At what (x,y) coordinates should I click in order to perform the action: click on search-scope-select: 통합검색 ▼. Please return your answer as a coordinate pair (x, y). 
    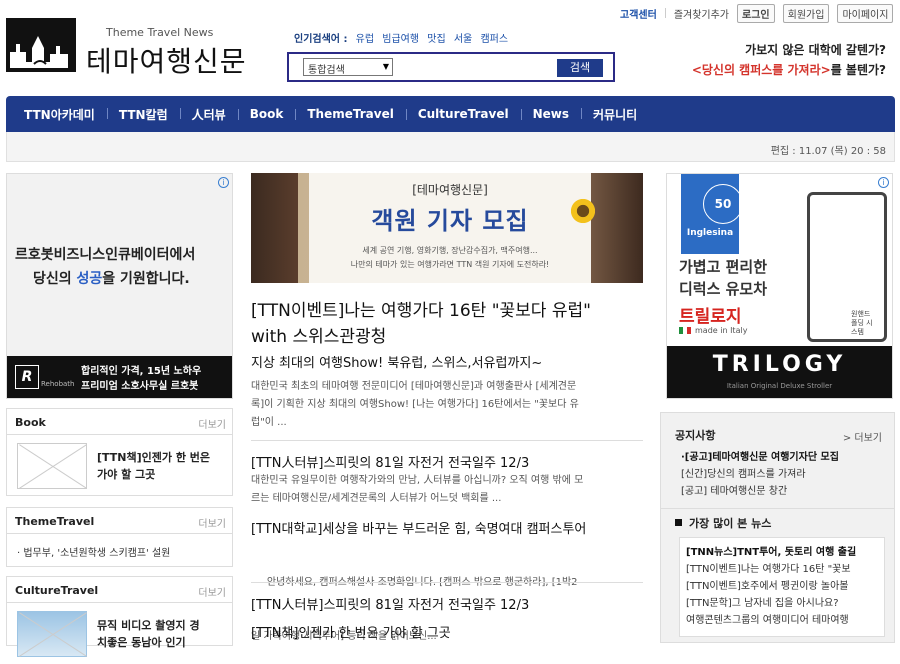
    Looking at the image, I should click on (348, 67).